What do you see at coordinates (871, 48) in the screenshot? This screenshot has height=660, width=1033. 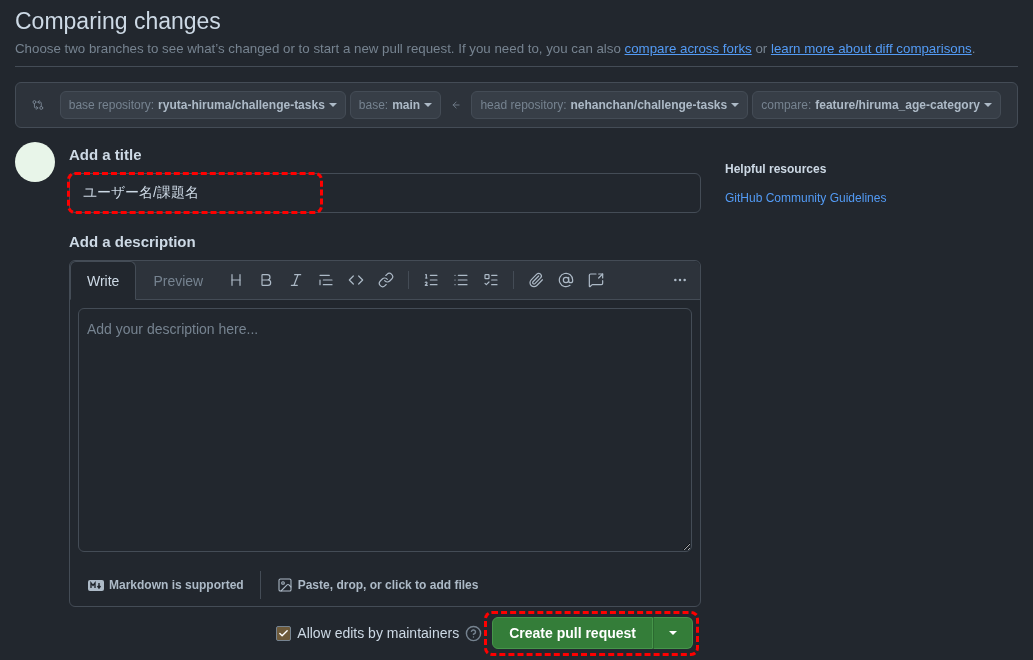 I see `subtitle-link: learn more about diff comparisons` at bounding box center [871, 48].